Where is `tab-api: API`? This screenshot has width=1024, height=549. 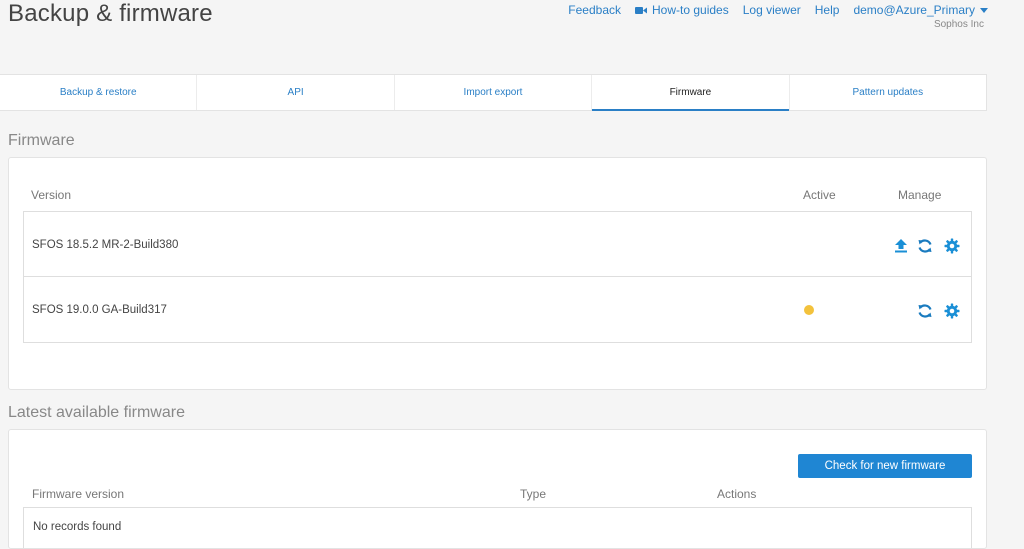
tab-api: API is located at coordinates (296, 92).